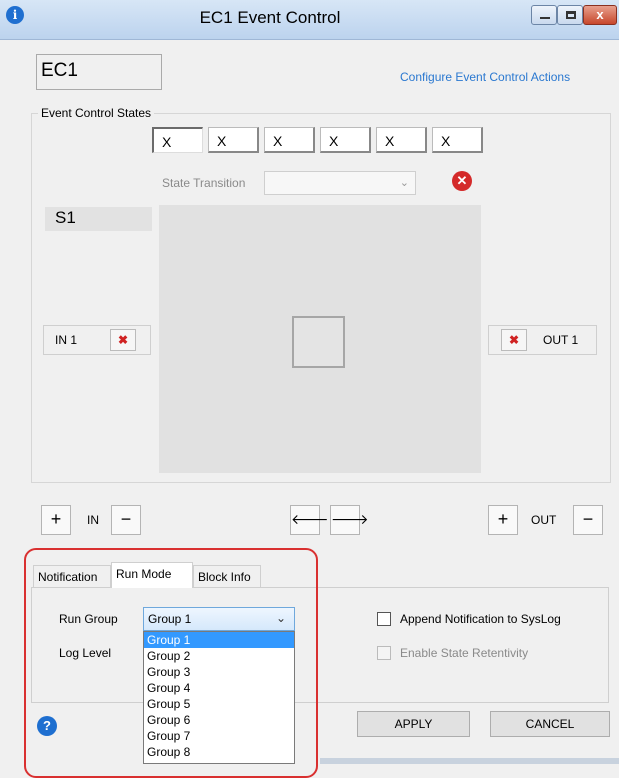 This screenshot has width=619, height=778. I want to click on input-port-label: IN 1, so click(66, 340).